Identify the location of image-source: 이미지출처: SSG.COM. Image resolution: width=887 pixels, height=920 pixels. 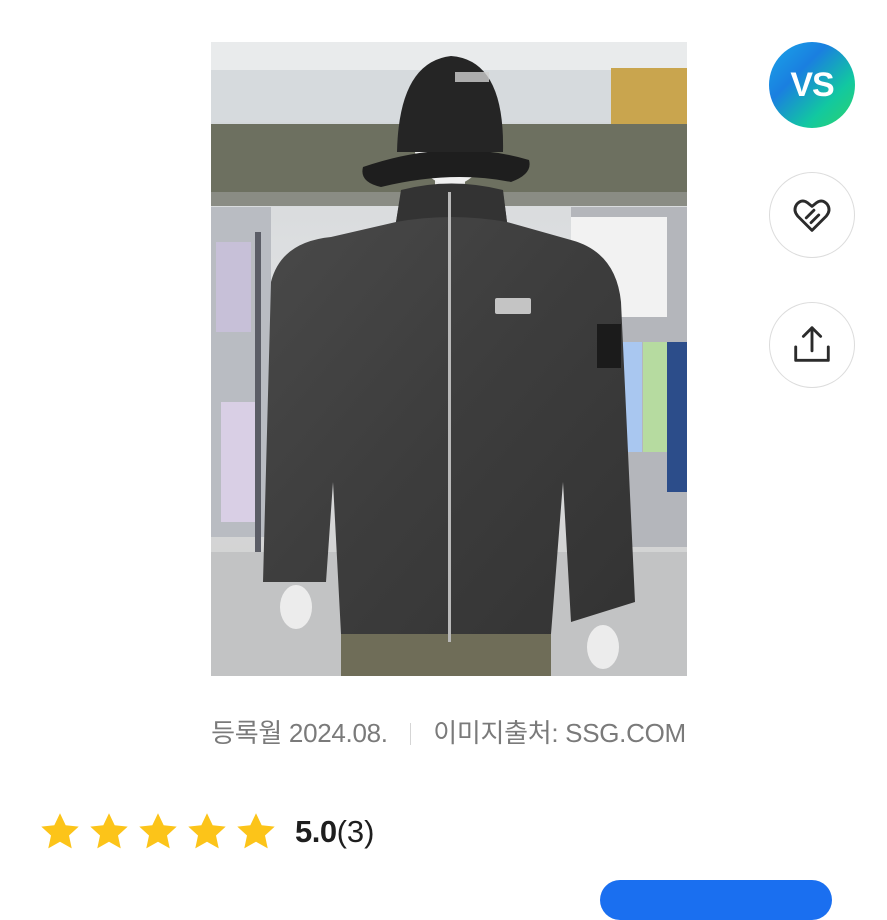
(559, 733).